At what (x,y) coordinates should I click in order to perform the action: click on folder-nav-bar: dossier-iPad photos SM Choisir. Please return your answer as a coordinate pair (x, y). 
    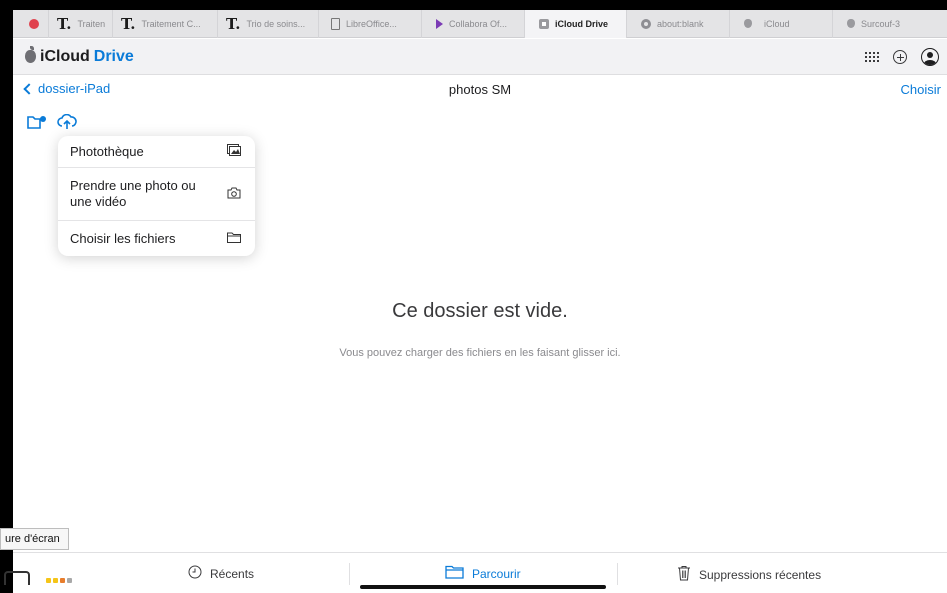
    Looking at the image, I should click on (480, 89).